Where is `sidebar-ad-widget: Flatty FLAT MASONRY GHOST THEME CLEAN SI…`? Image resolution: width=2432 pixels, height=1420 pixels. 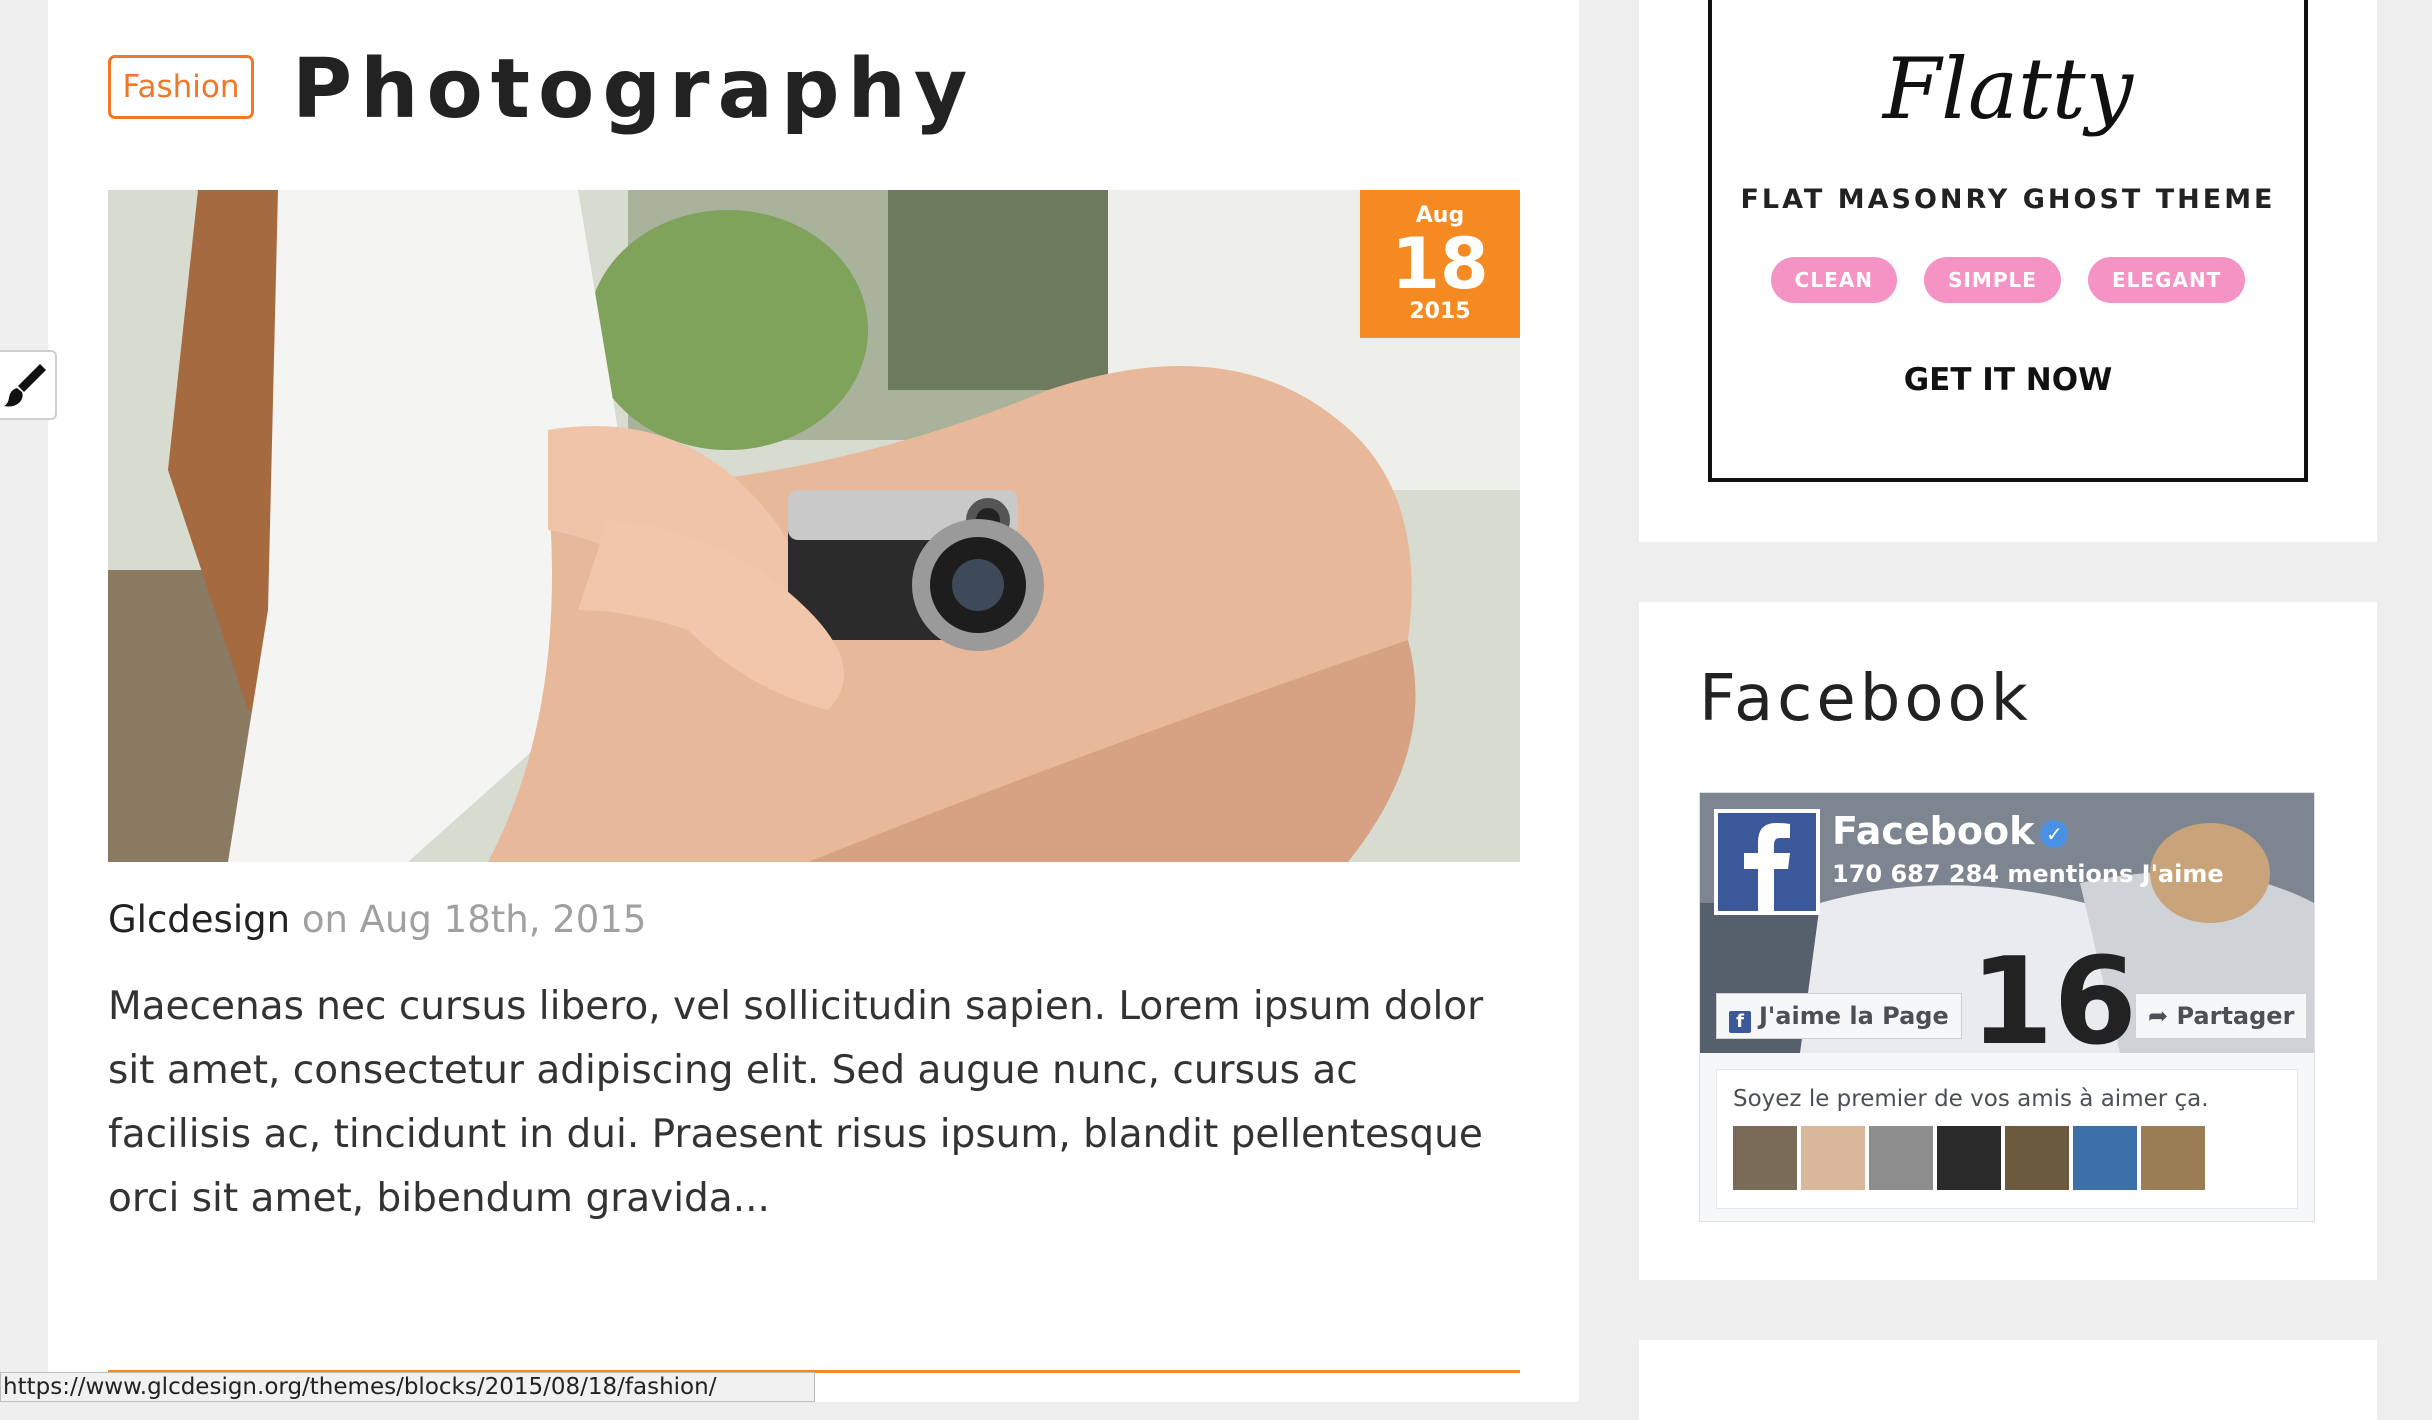 sidebar-ad-widget: Flatty FLAT MASONRY GHOST THEME CLEAN SI… is located at coordinates (2008, 271).